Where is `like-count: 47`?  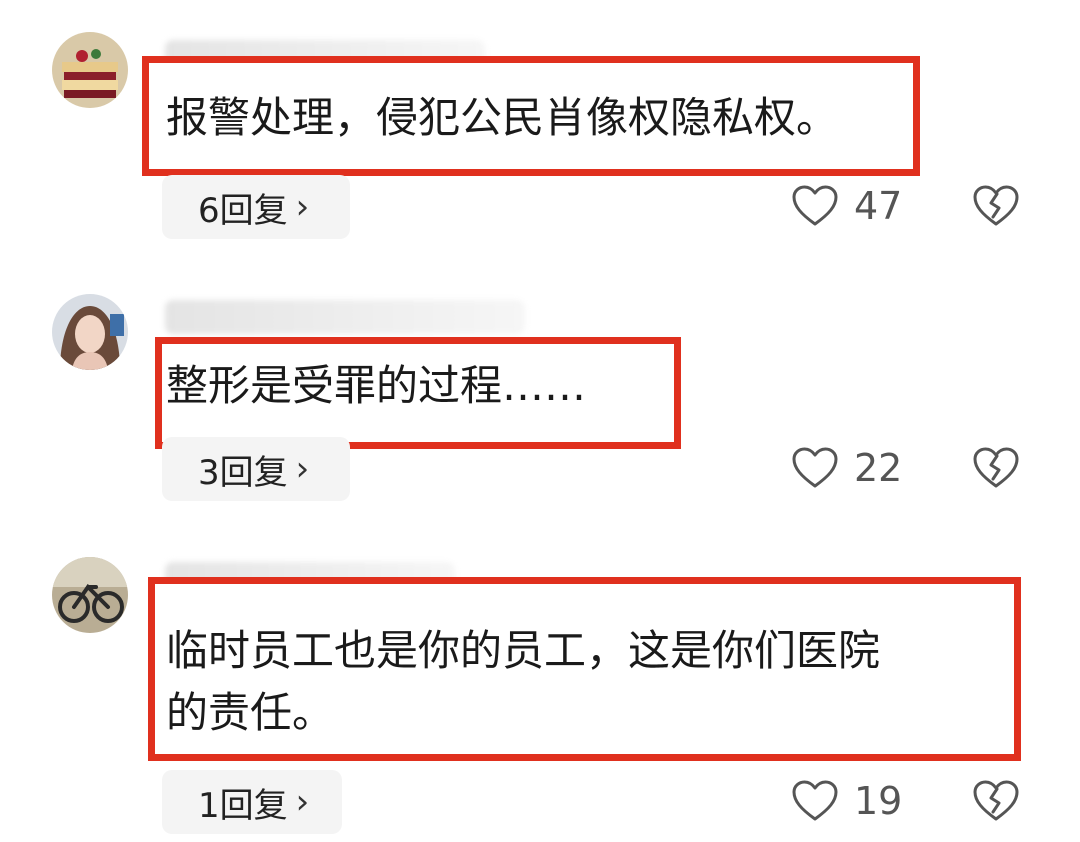 like-count: 47 is located at coordinates (878, 206).